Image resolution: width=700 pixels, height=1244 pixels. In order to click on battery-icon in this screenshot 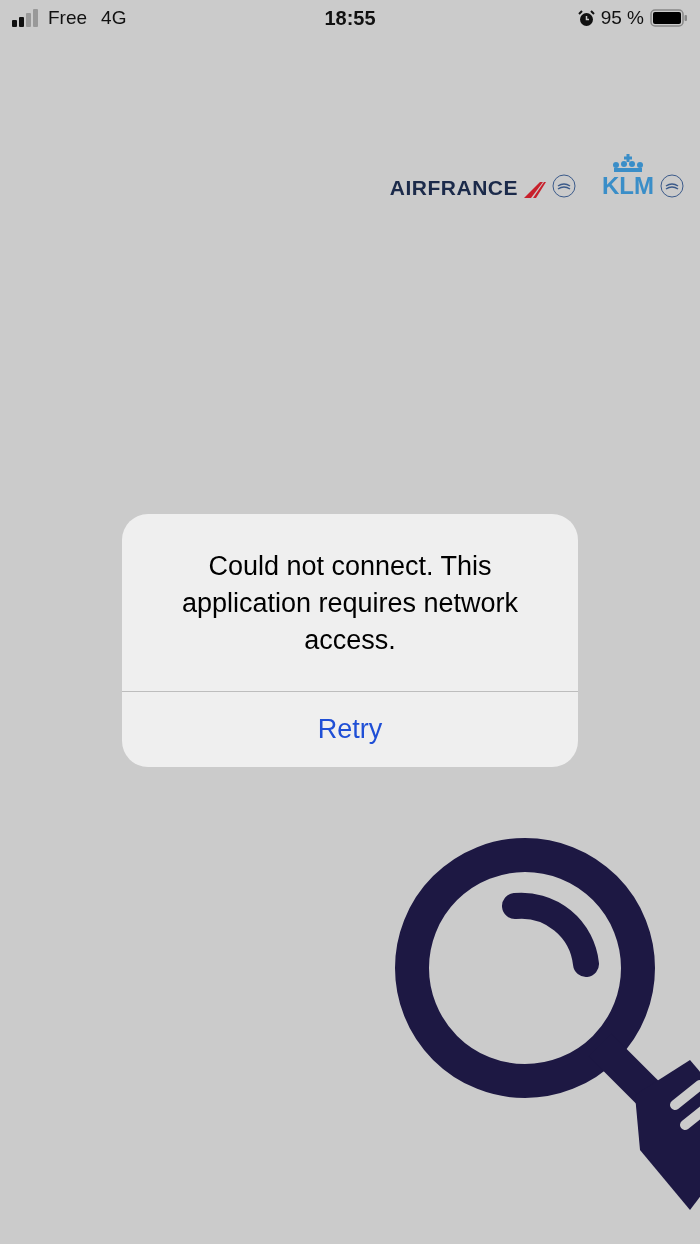, I will do `click(669, 18)`.